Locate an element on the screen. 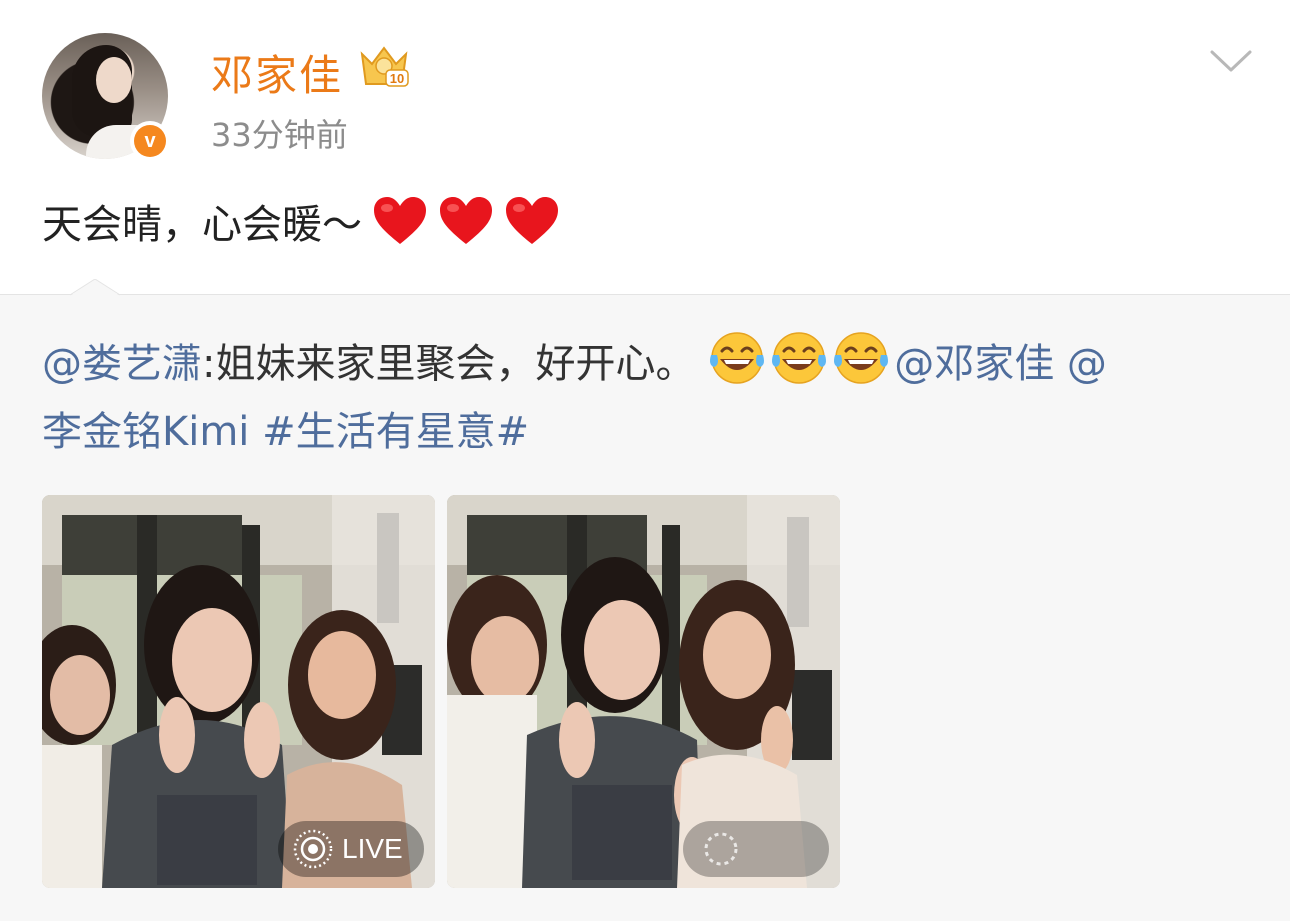 Image resolution: width=1290 pixels, height=921 pixels. user-name: 邓家佳 is located at coordinates (277, 72).